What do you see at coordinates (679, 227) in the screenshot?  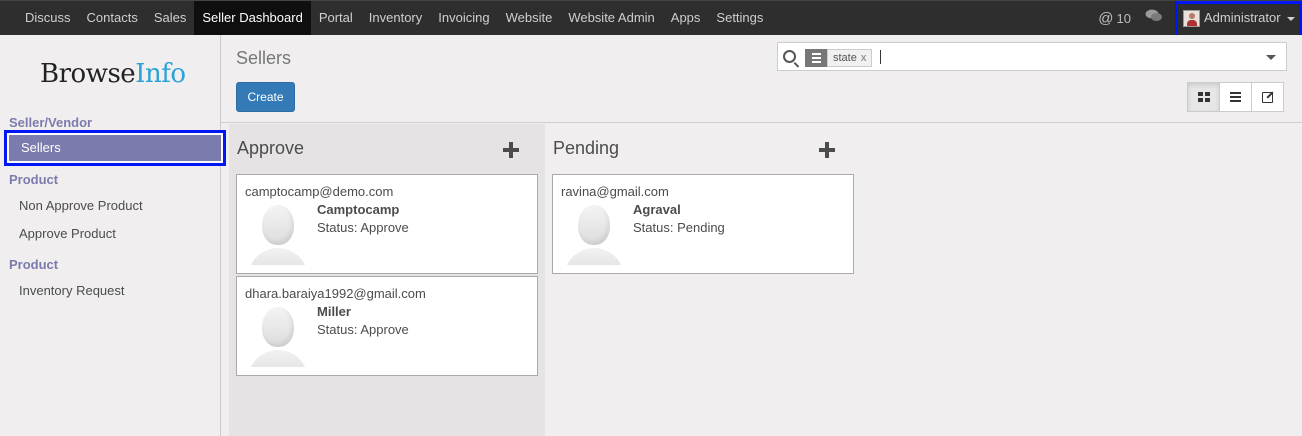 I see `card-status: Status: Pending` at bounding box center [679, 227].